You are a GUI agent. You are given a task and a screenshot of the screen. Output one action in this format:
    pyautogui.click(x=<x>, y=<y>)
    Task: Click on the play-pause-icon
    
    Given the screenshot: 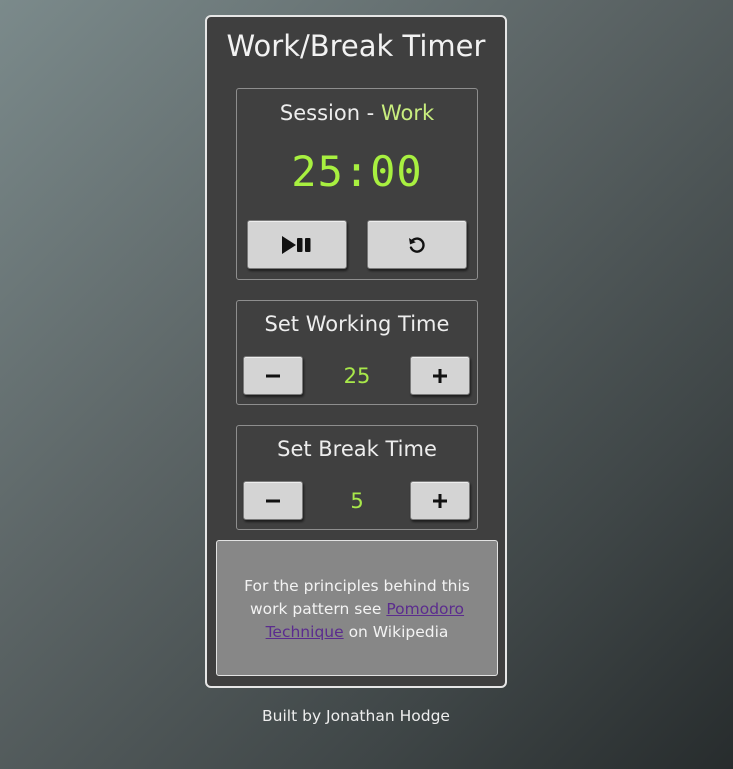 What is the action you would take?
    pyautogui.click(x=297, y=245)
    